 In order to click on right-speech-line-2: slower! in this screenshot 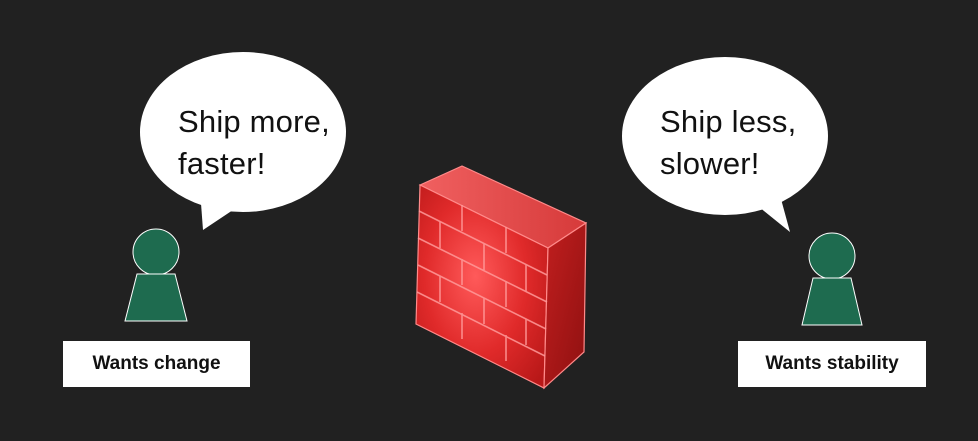, I will do `click(710, 163)`.